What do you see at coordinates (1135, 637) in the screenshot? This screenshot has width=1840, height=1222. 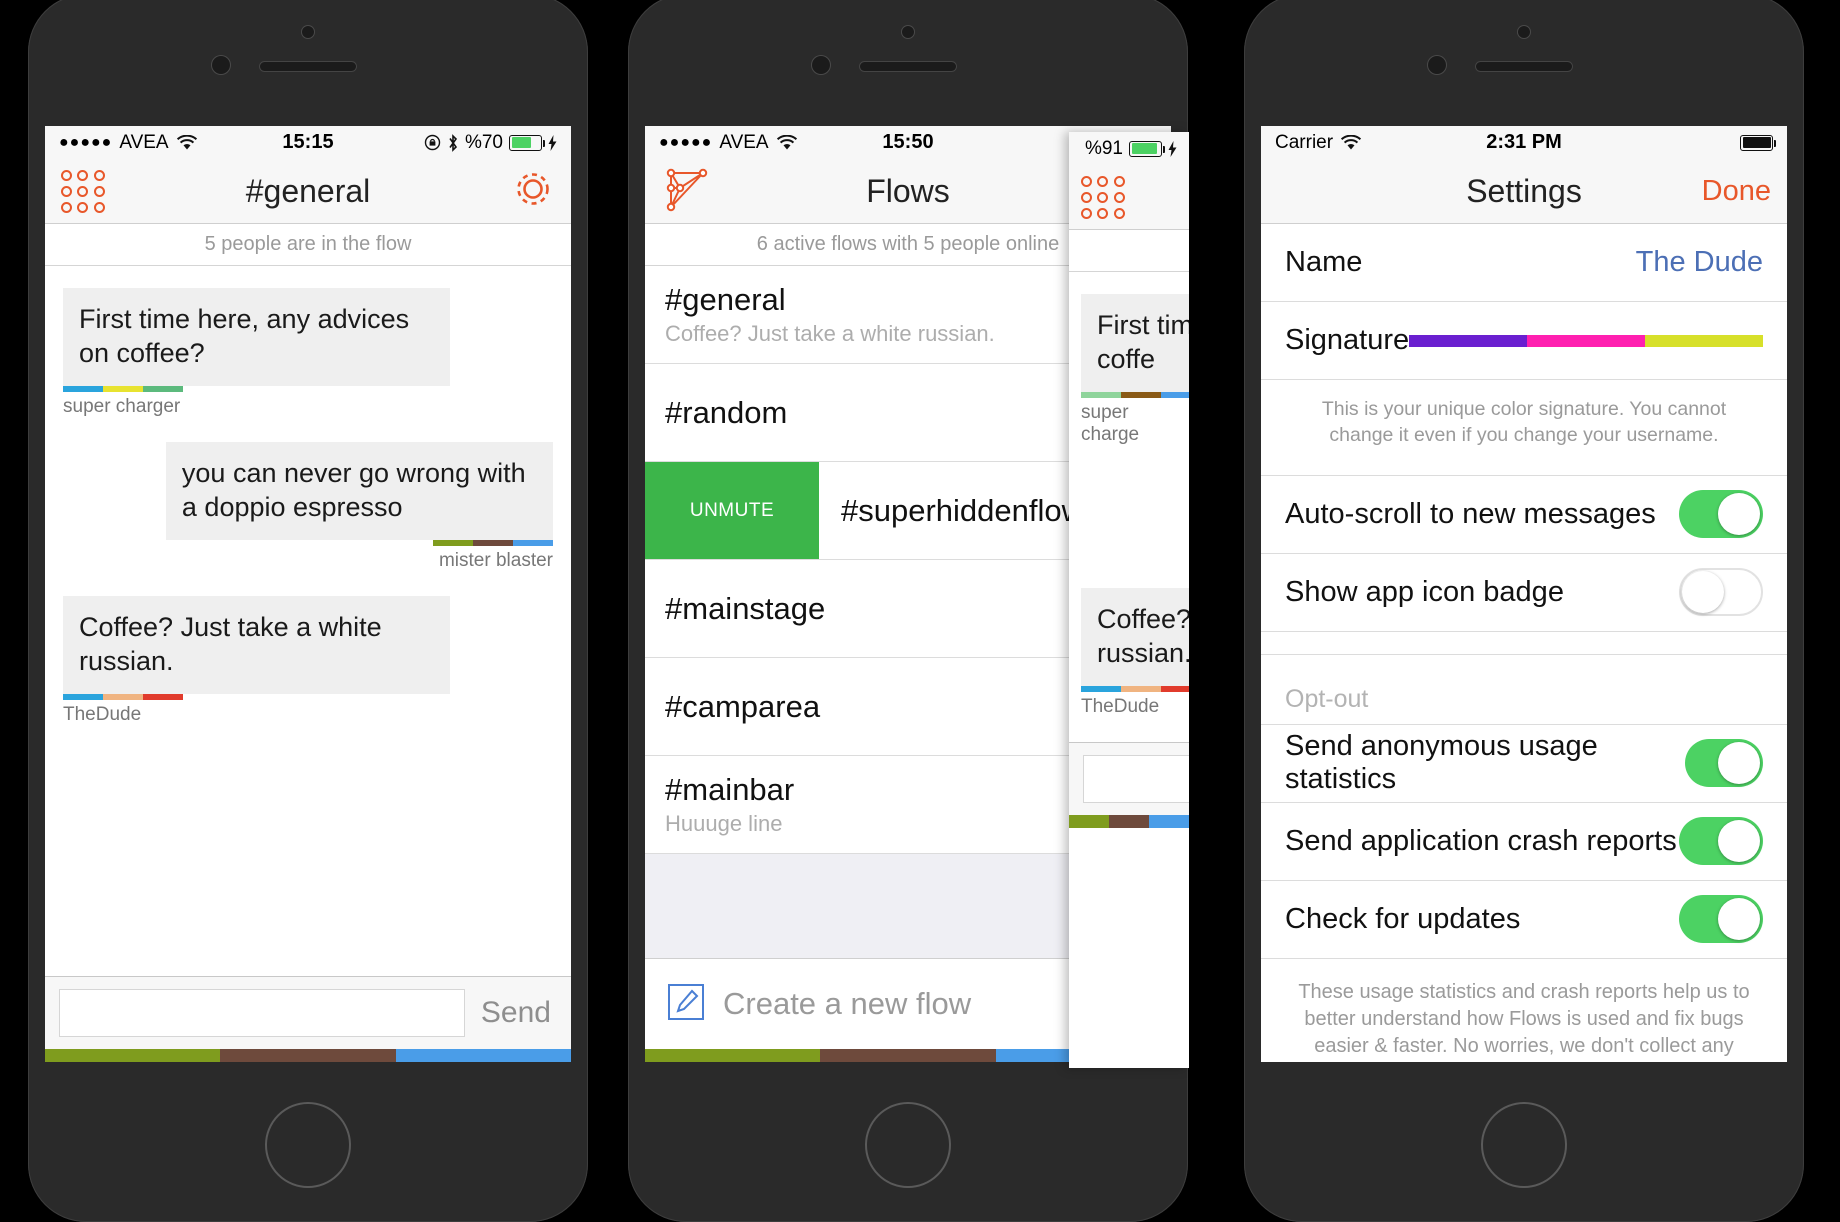 I see `message-bubble: Coffee? russian.` at bounding box center [1135, 637].